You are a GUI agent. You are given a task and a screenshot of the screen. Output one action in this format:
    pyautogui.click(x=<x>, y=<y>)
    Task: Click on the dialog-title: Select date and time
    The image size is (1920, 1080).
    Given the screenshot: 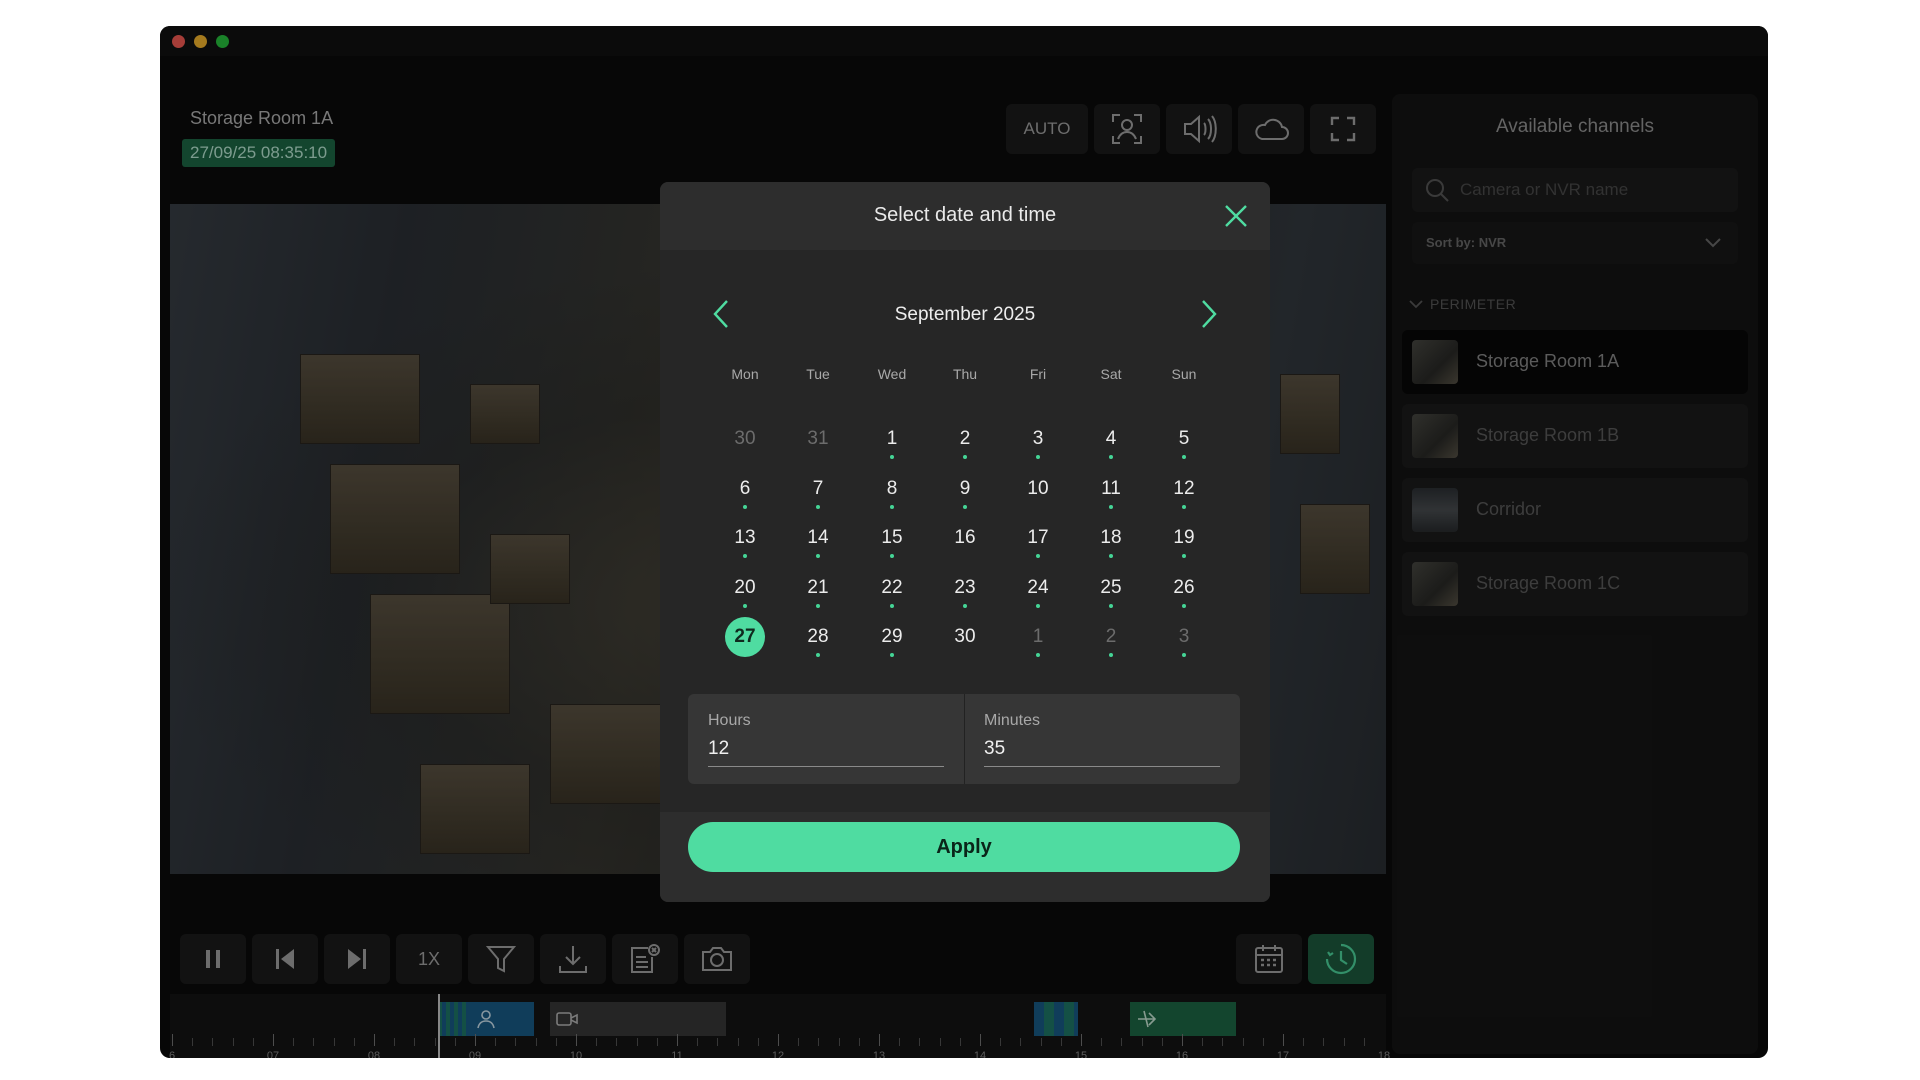 What is the action you would take?
    pyautogui.click(x=965, y=215)
    